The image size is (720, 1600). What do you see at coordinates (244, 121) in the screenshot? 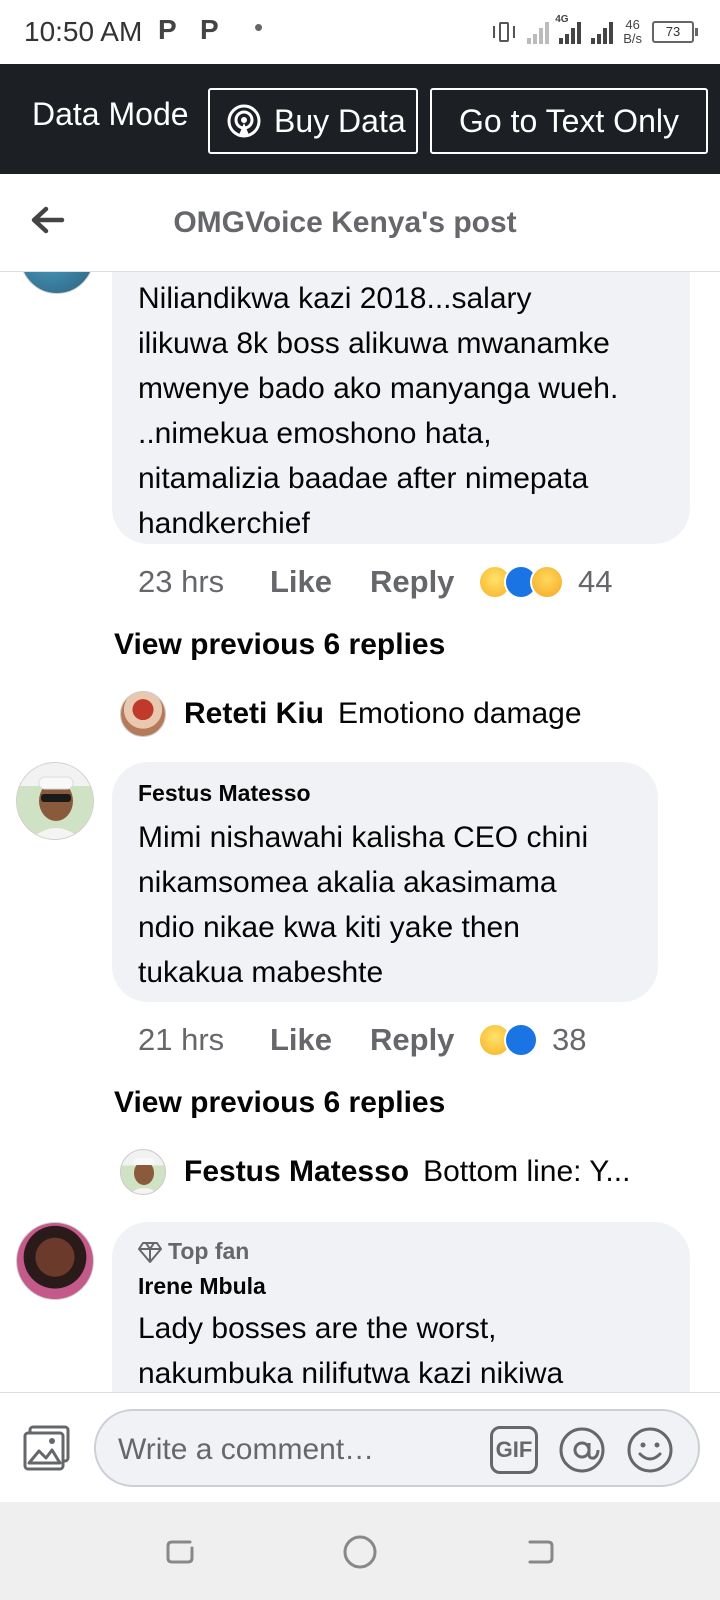
I see `broadcast-icon` at bounding box center [244, 121].